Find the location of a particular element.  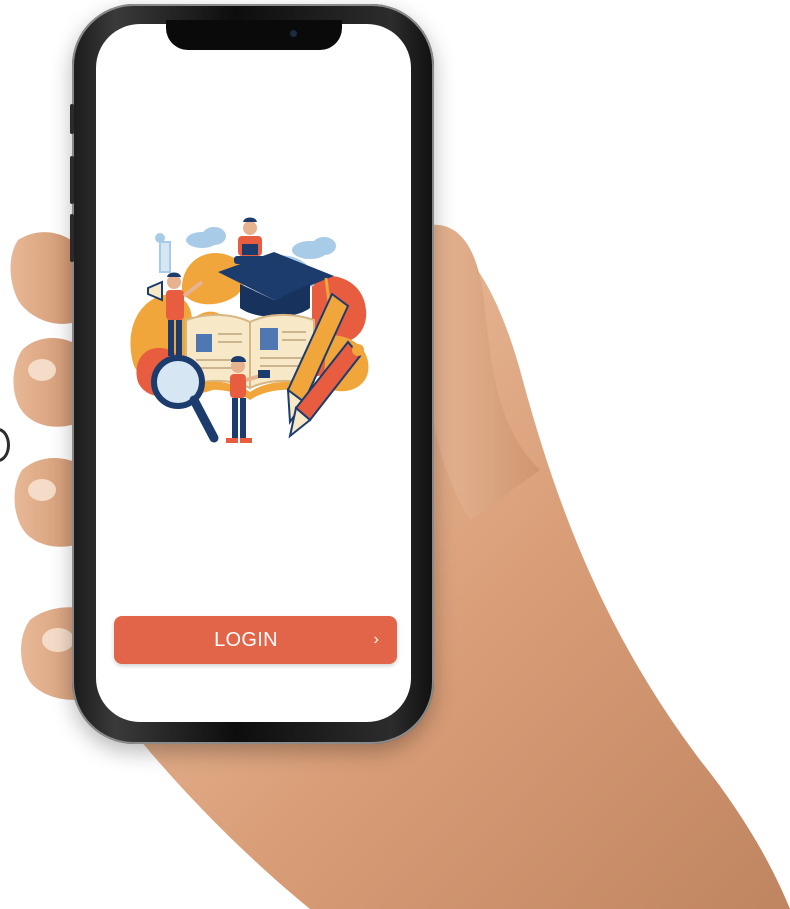

chevron-right-icon: › is located at coordinates (376, 639).